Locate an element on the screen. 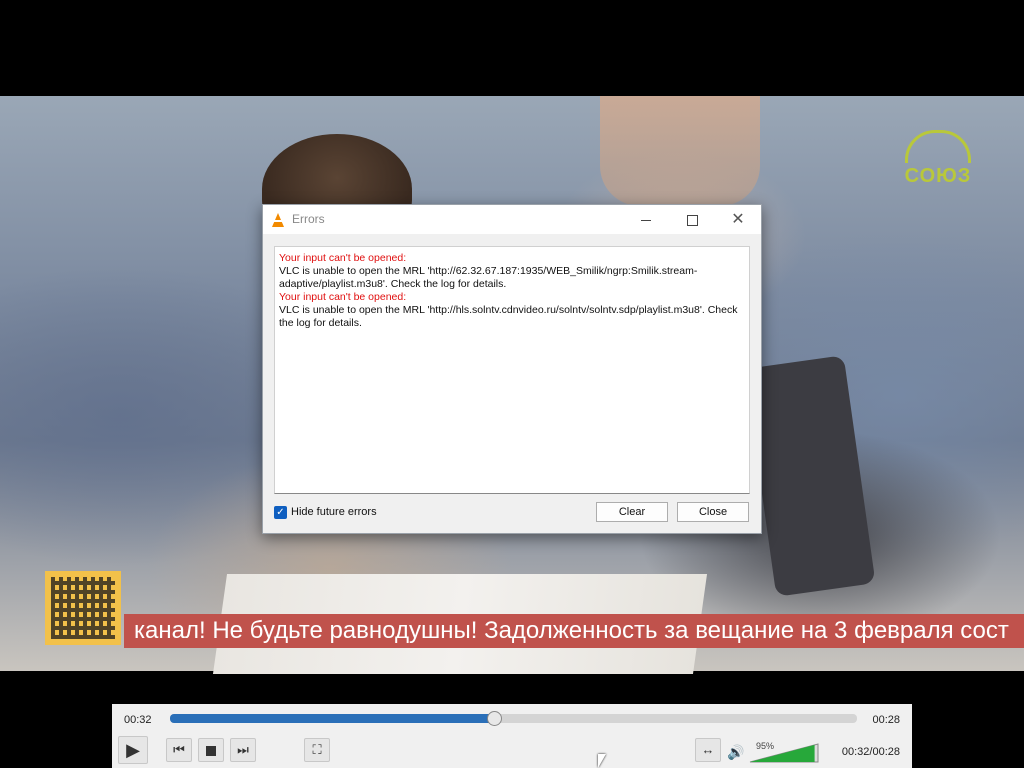  previous-button: ⏮ is located at coordinates (179, 750).